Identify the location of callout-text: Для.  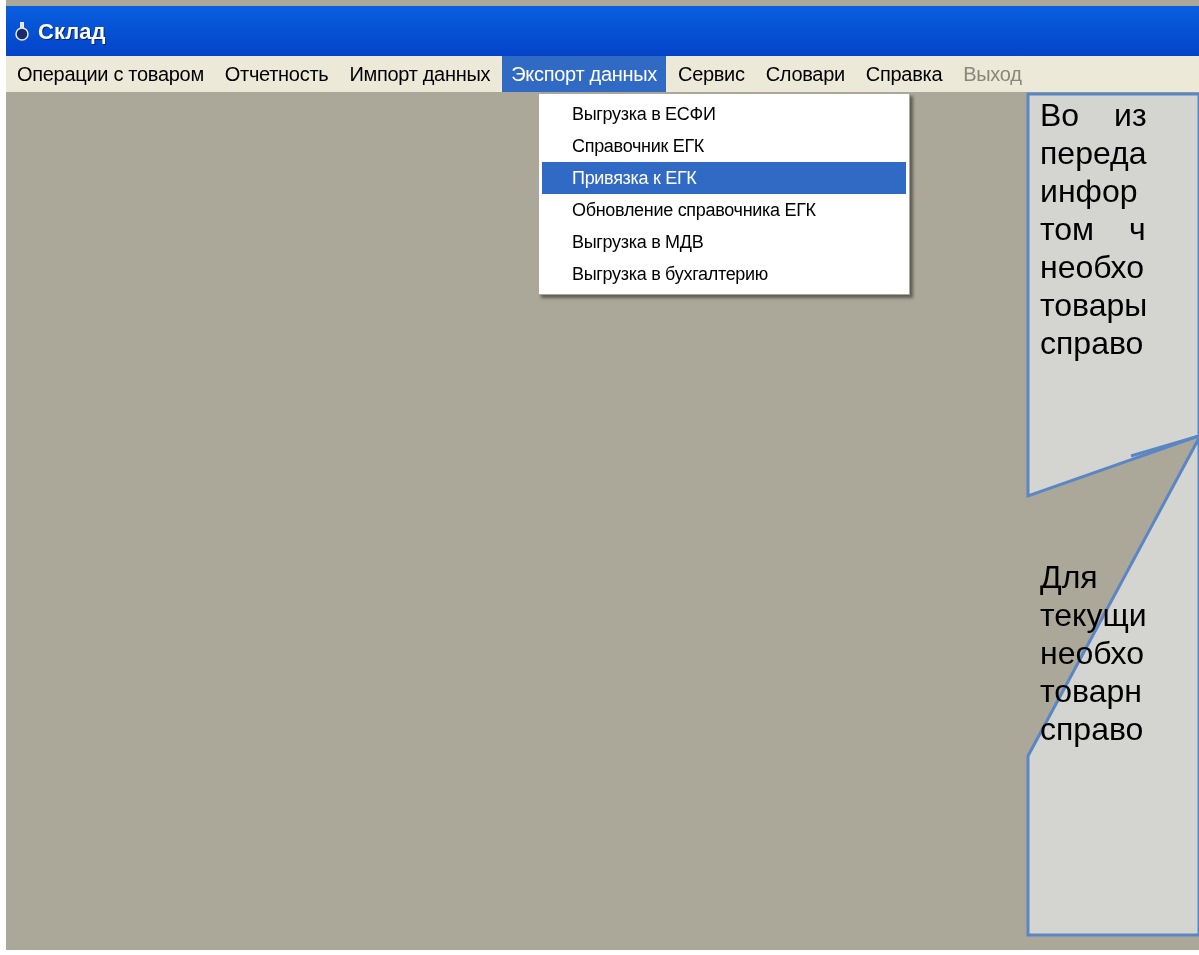
(1069, 577).